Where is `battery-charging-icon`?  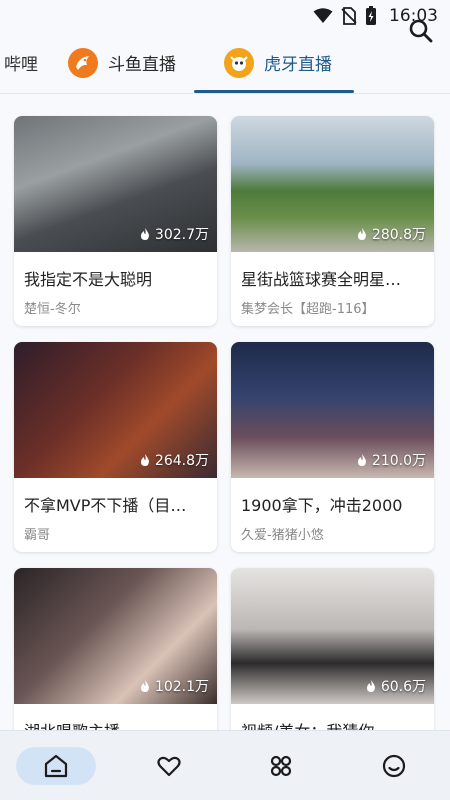 battery-charging-icon is located at coordinates (371, 15).